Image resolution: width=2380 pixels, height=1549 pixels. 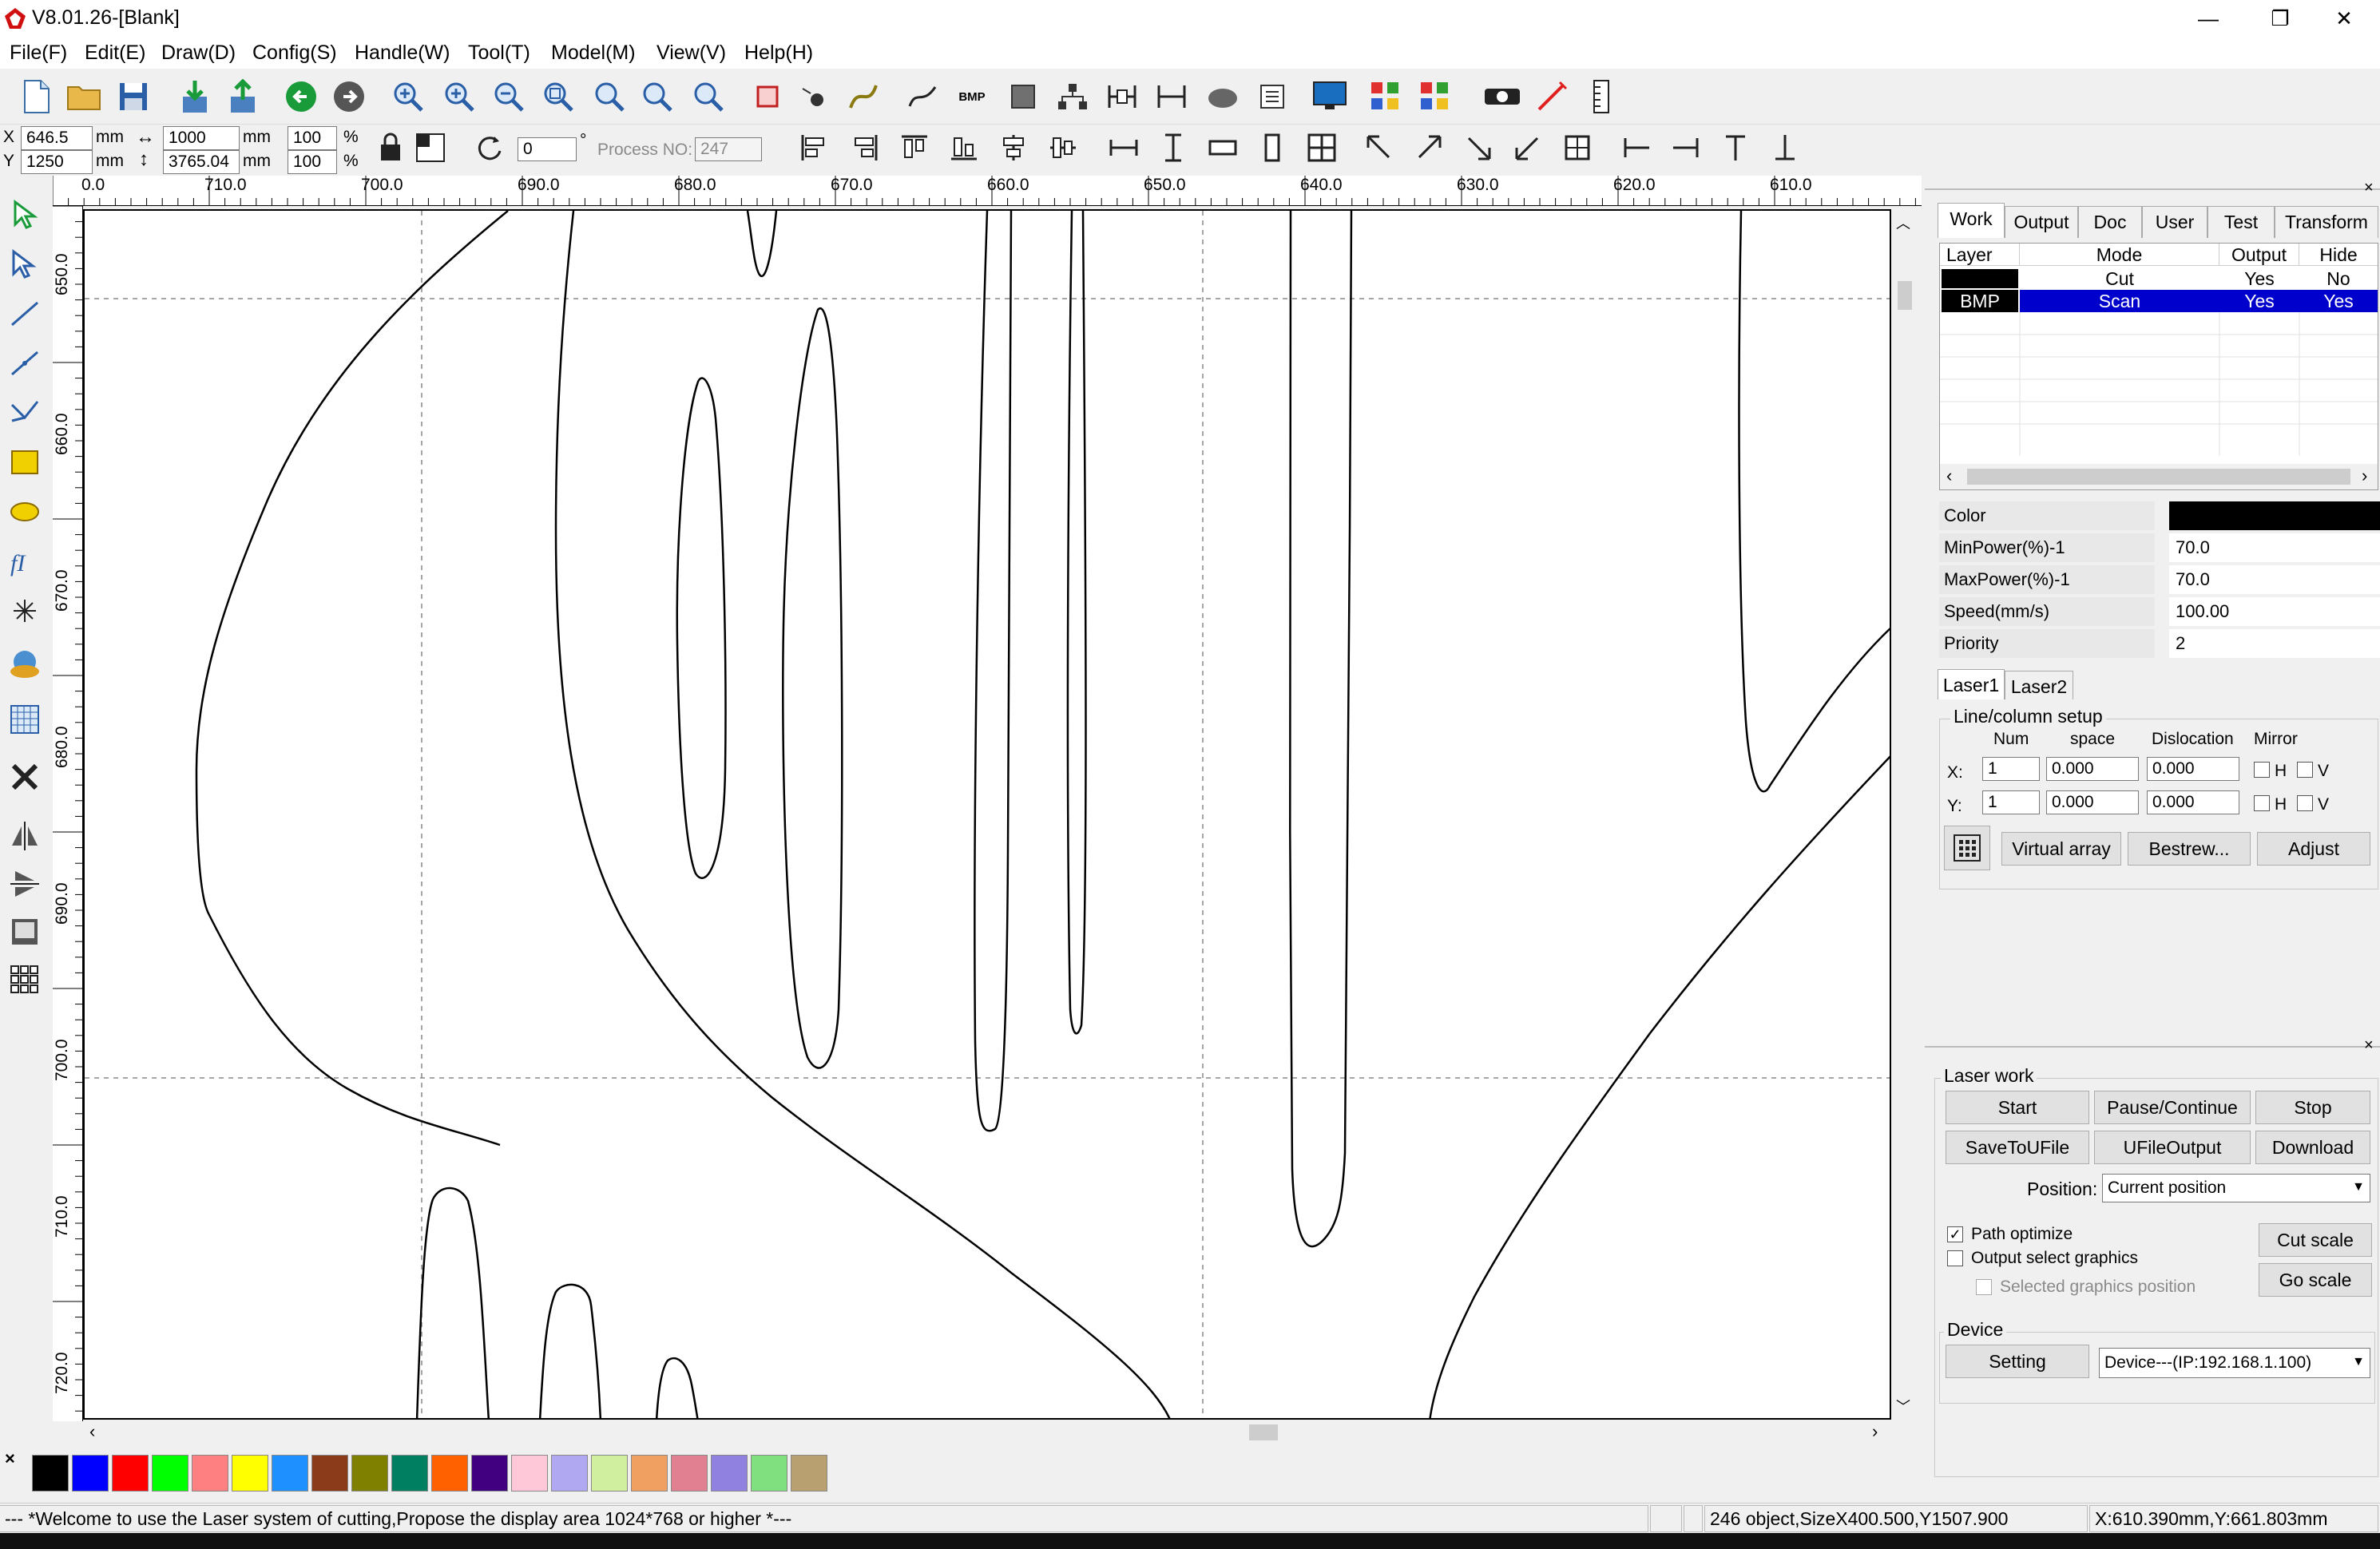 What do you see at coordinates (1903, 1406) in the screenshot?
I see `scroll-down-icon: ﹀` at bounding box center [1903, 1406].